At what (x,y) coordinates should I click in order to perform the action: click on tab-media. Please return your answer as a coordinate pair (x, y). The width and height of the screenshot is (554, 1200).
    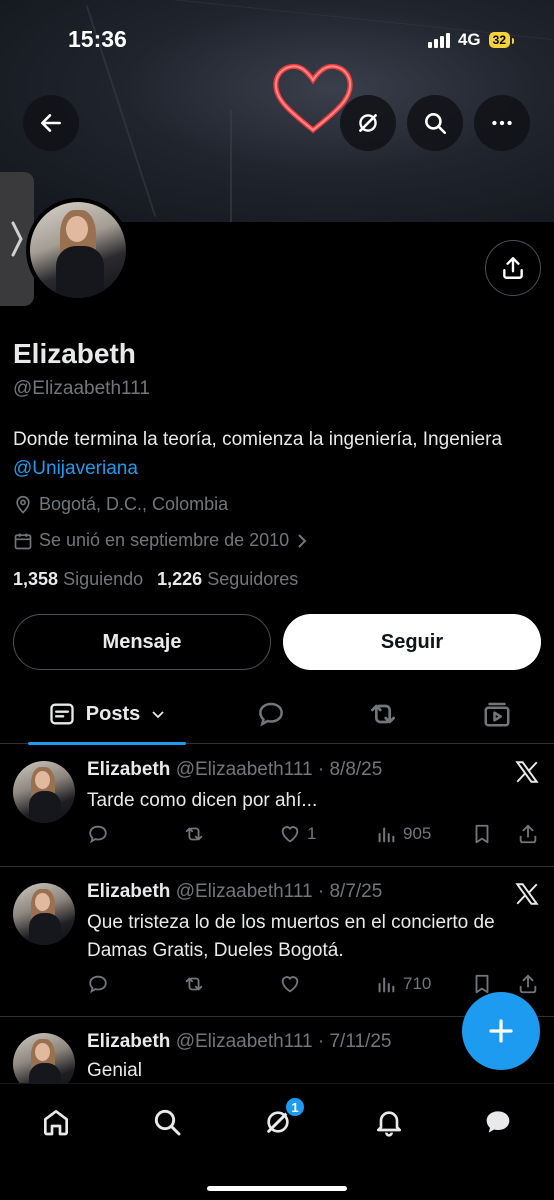
    Looking at the image, I should click on (497, 714).